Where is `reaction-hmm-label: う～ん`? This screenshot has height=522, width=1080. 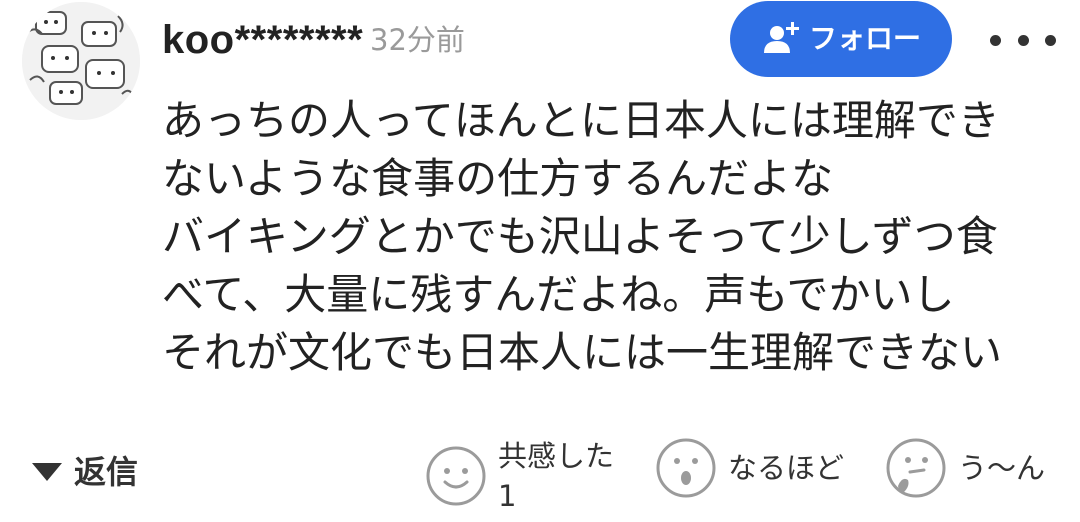 reaction-hmm-label: う～ん is located at coordinates (1002, 468).